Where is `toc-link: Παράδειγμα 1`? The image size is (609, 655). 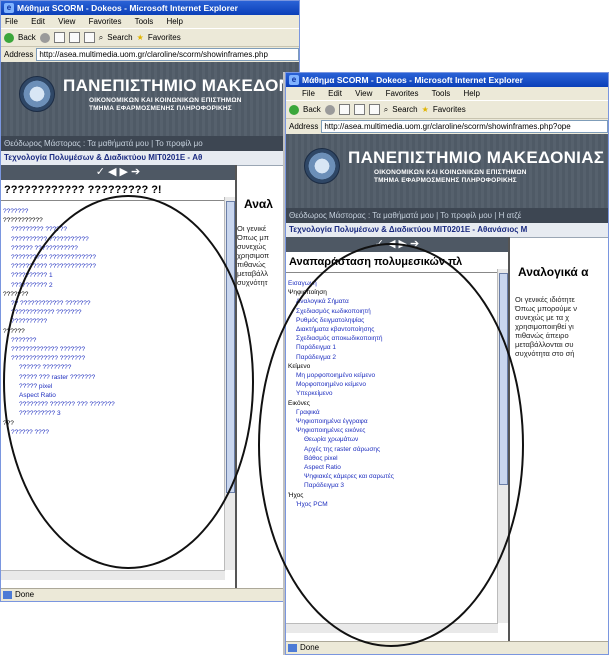
toc-link: Παράδειγμα 1 is located at coordinates (392, 347).